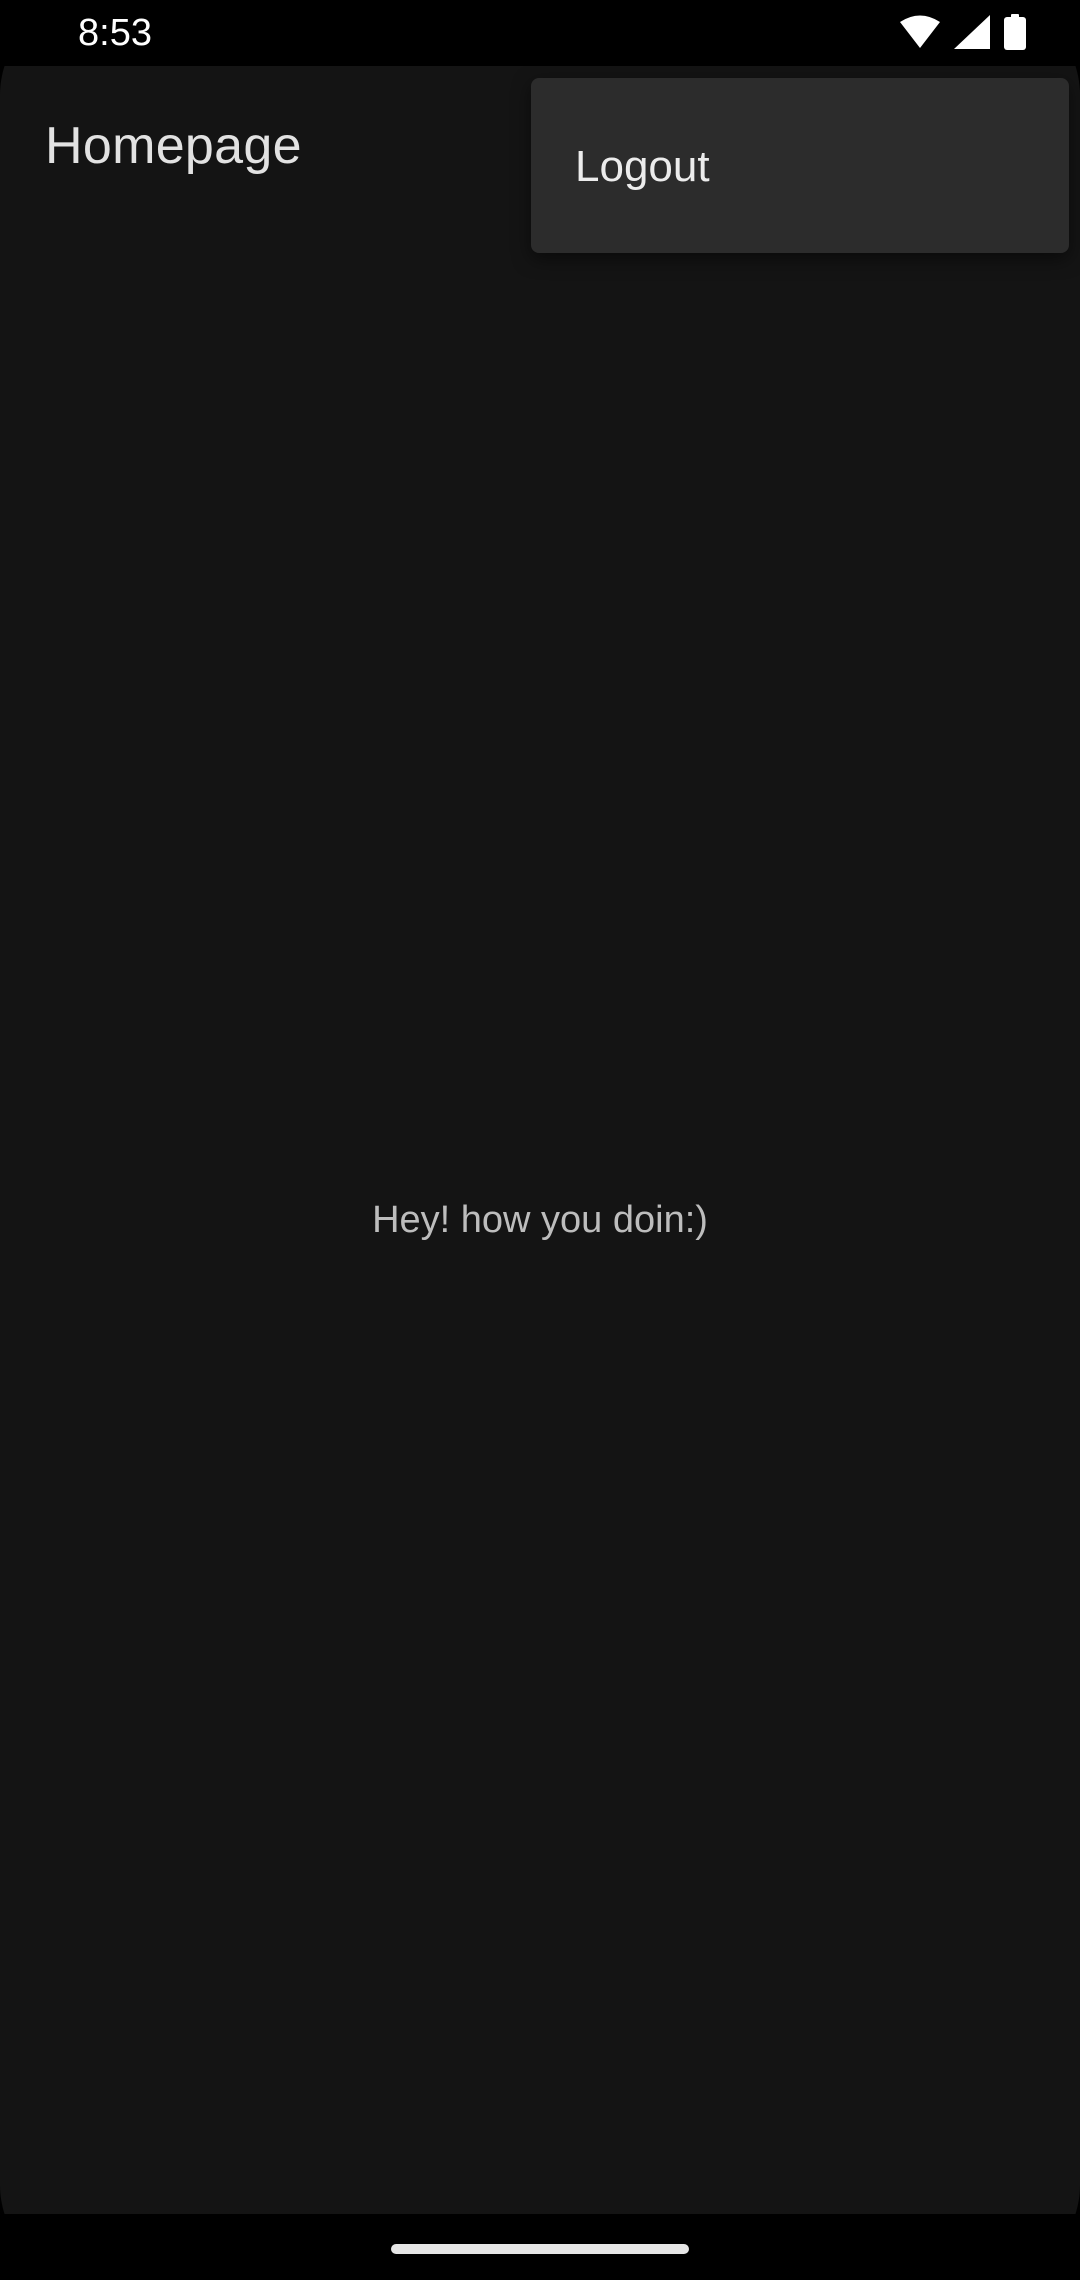 The width and height of the screenshot is (1080, 2280). I want to click on home-gesture-handle, so click(540, 2249).